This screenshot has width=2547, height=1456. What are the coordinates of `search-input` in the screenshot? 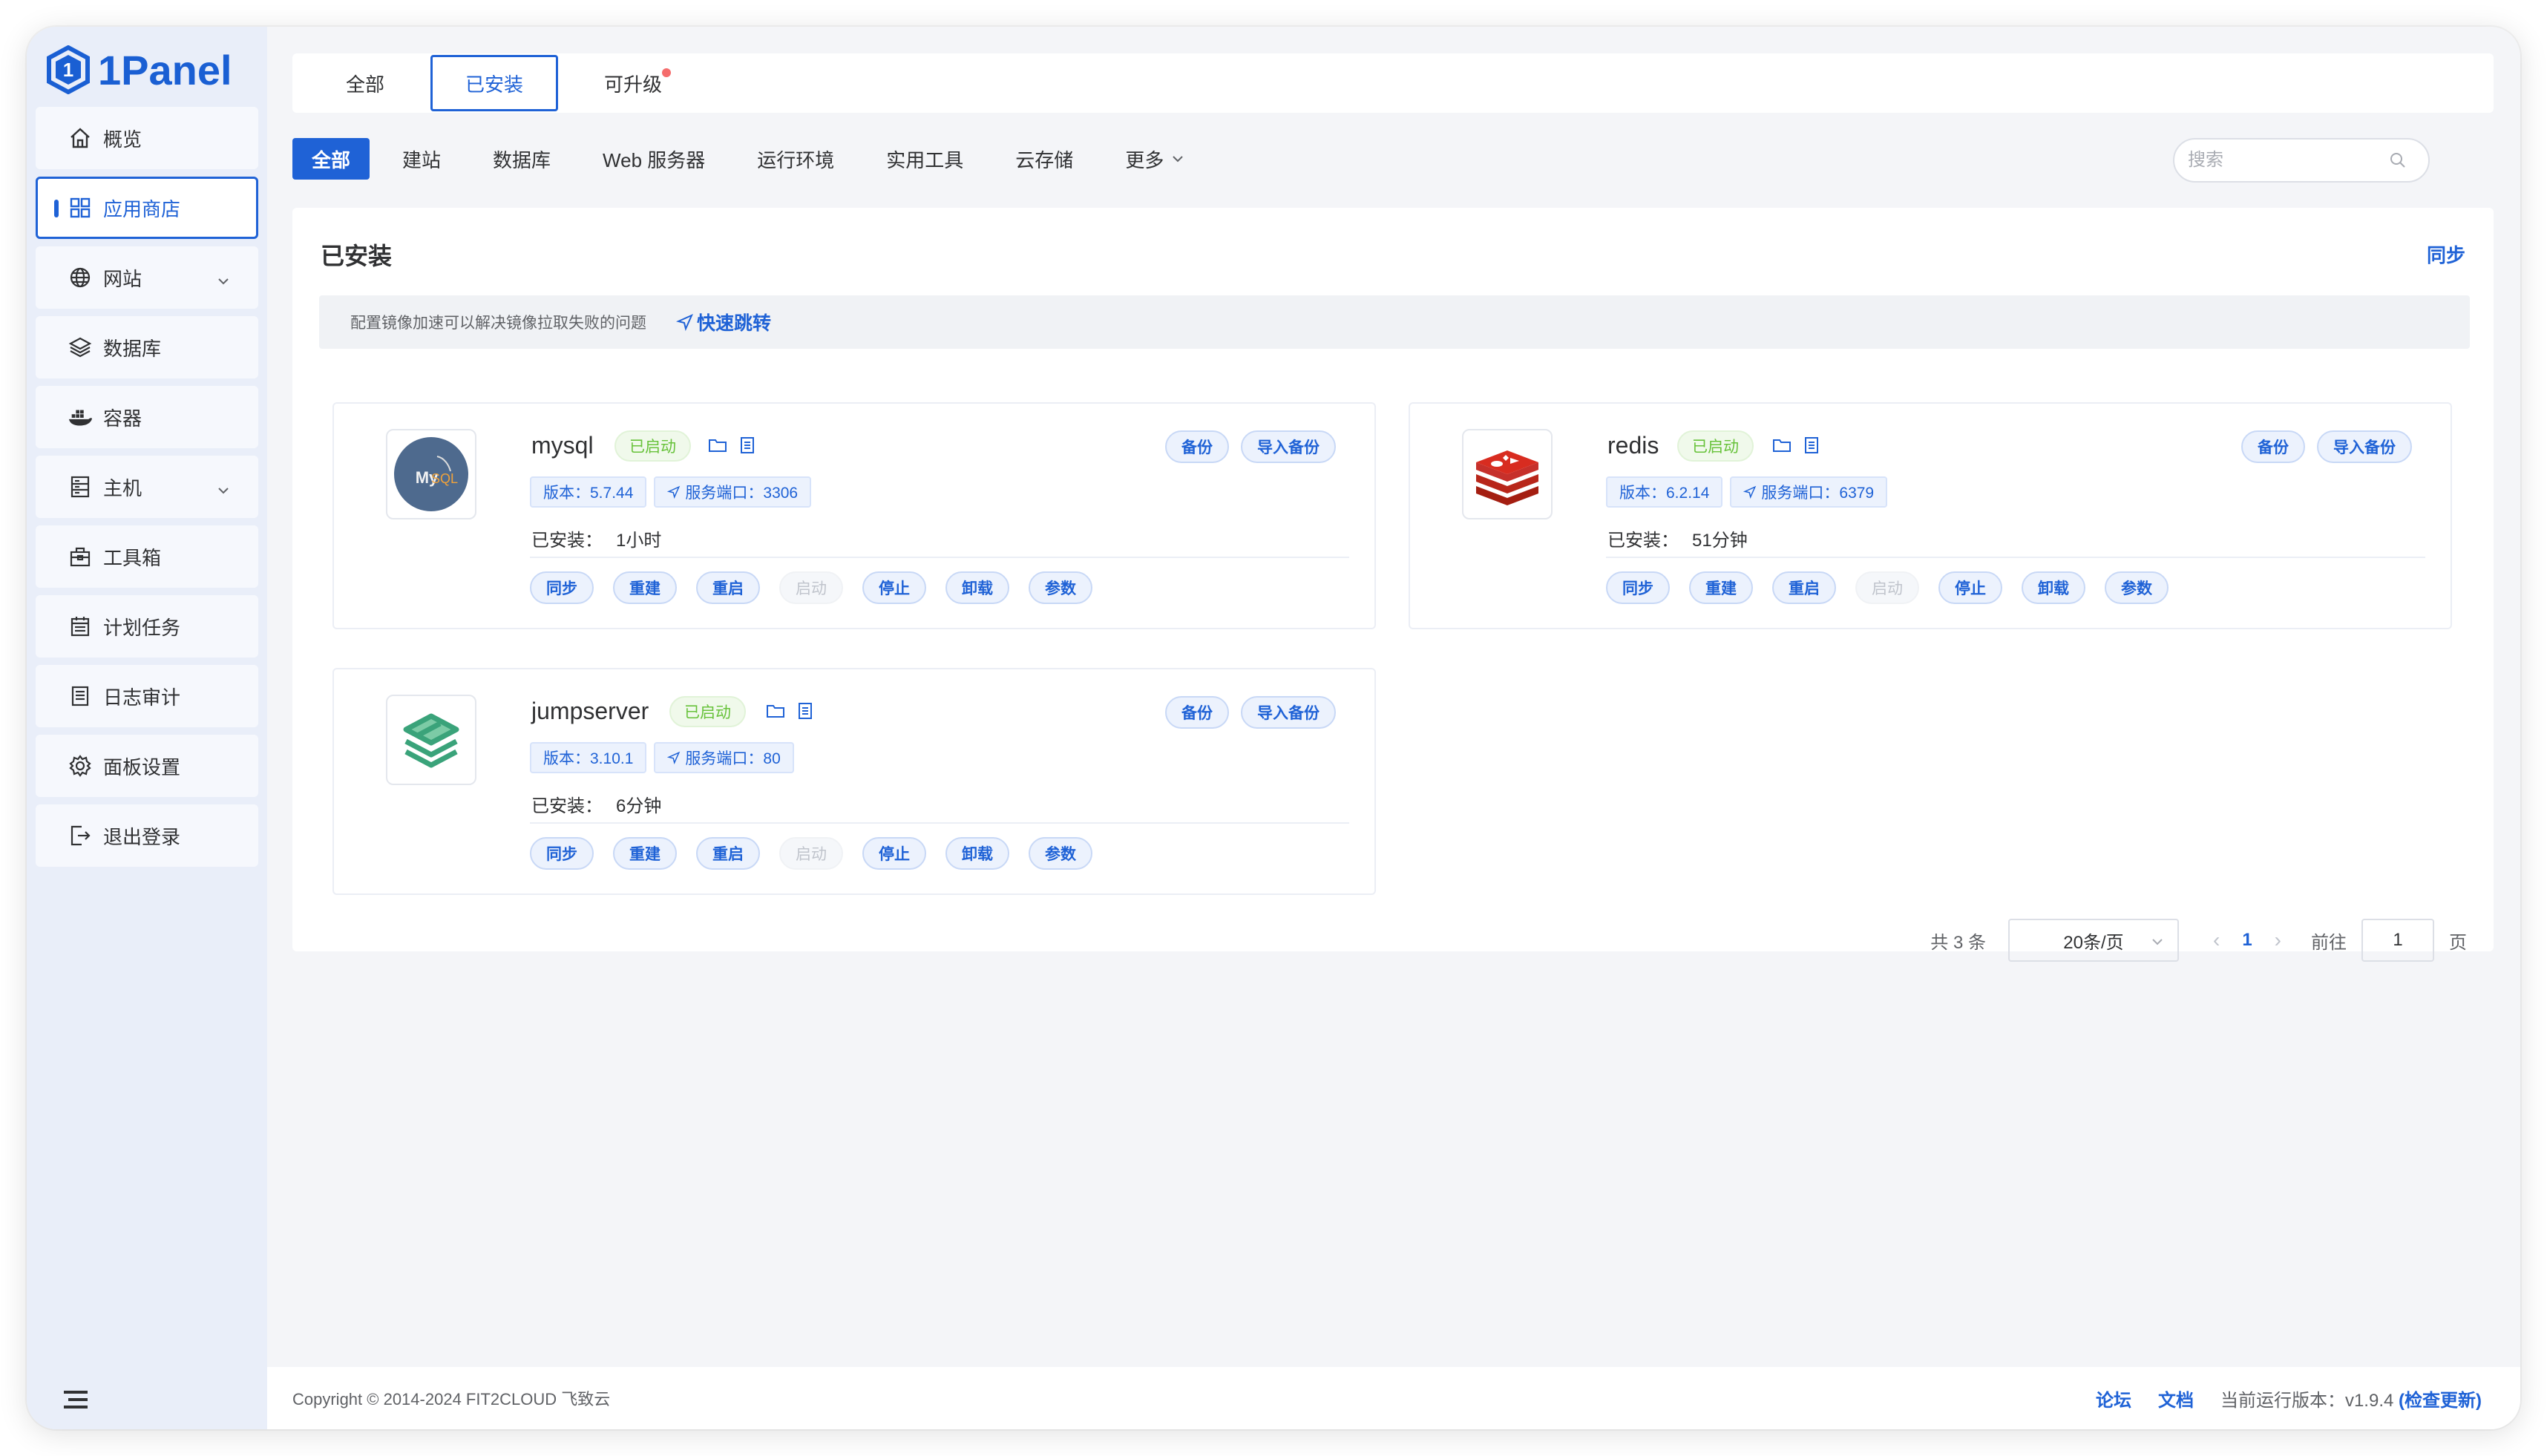 It's located at (2288, 161).